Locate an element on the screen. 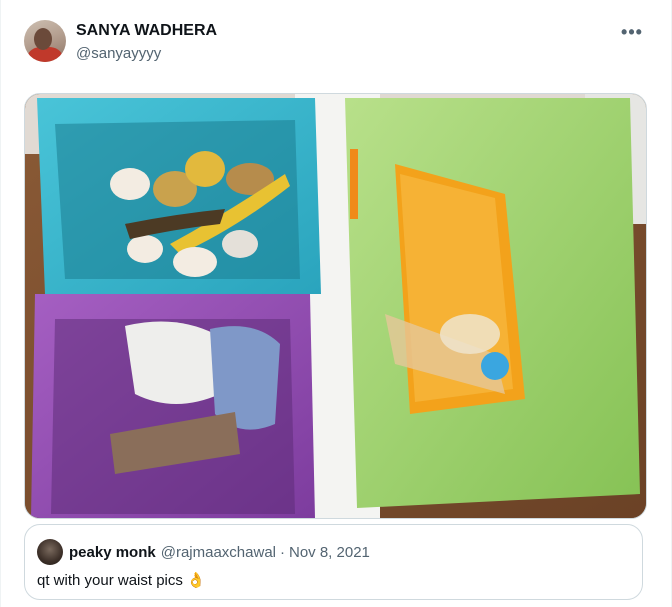  cyan-bin is located at coordinates (179, 196).